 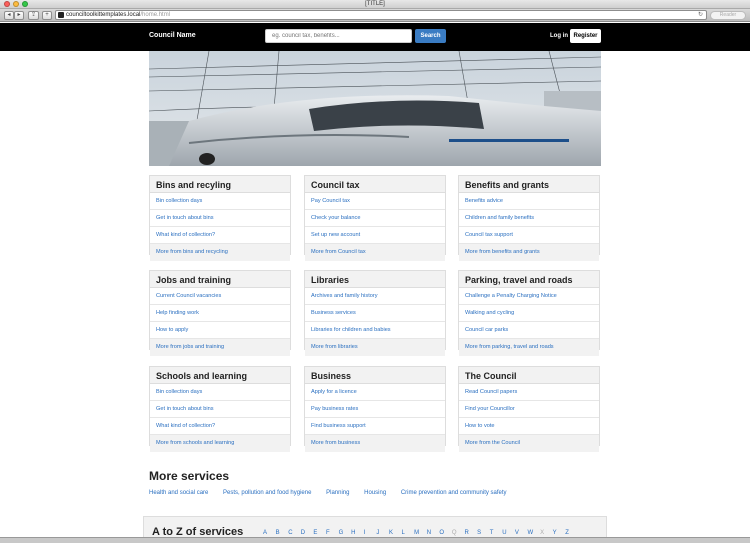 What do you see at coordinates (728, 15) in the screenshot?
I see `reader-button: Reader` at bounding box center [728, 15].